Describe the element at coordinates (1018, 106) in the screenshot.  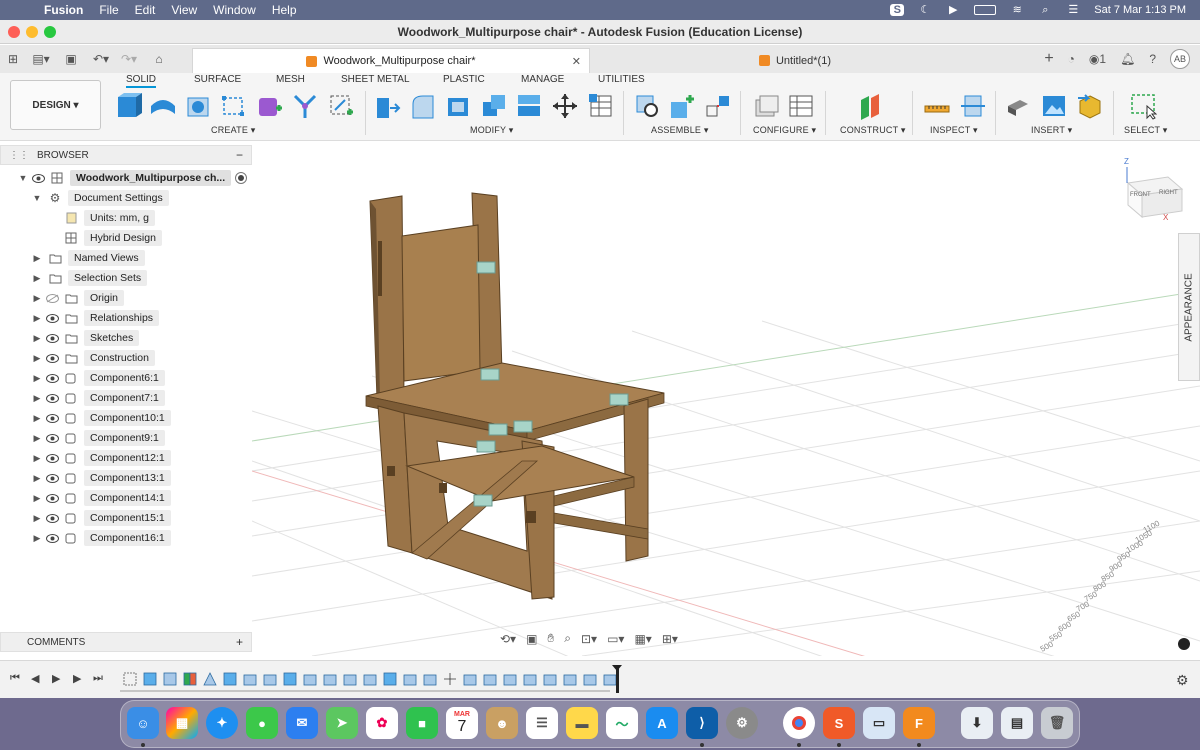
I see `insert-derive-icon` at that location.